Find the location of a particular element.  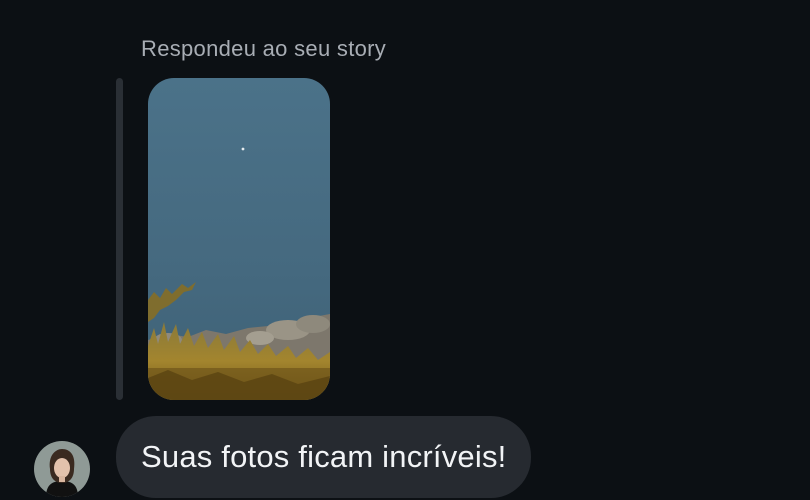

reply-indicator-bar is located at coordinates (119, 239).